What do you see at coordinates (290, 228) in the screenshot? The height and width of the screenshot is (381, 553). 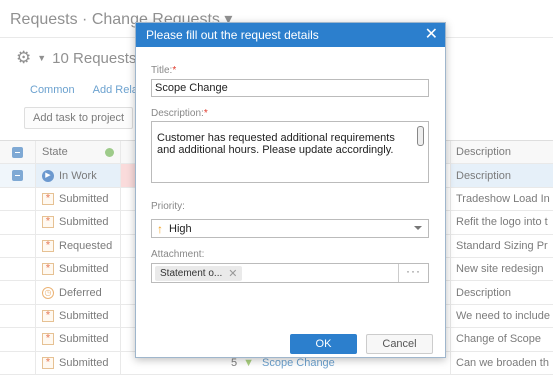 I see `priority-select: ↑ High` at bounding box center [290, 228].